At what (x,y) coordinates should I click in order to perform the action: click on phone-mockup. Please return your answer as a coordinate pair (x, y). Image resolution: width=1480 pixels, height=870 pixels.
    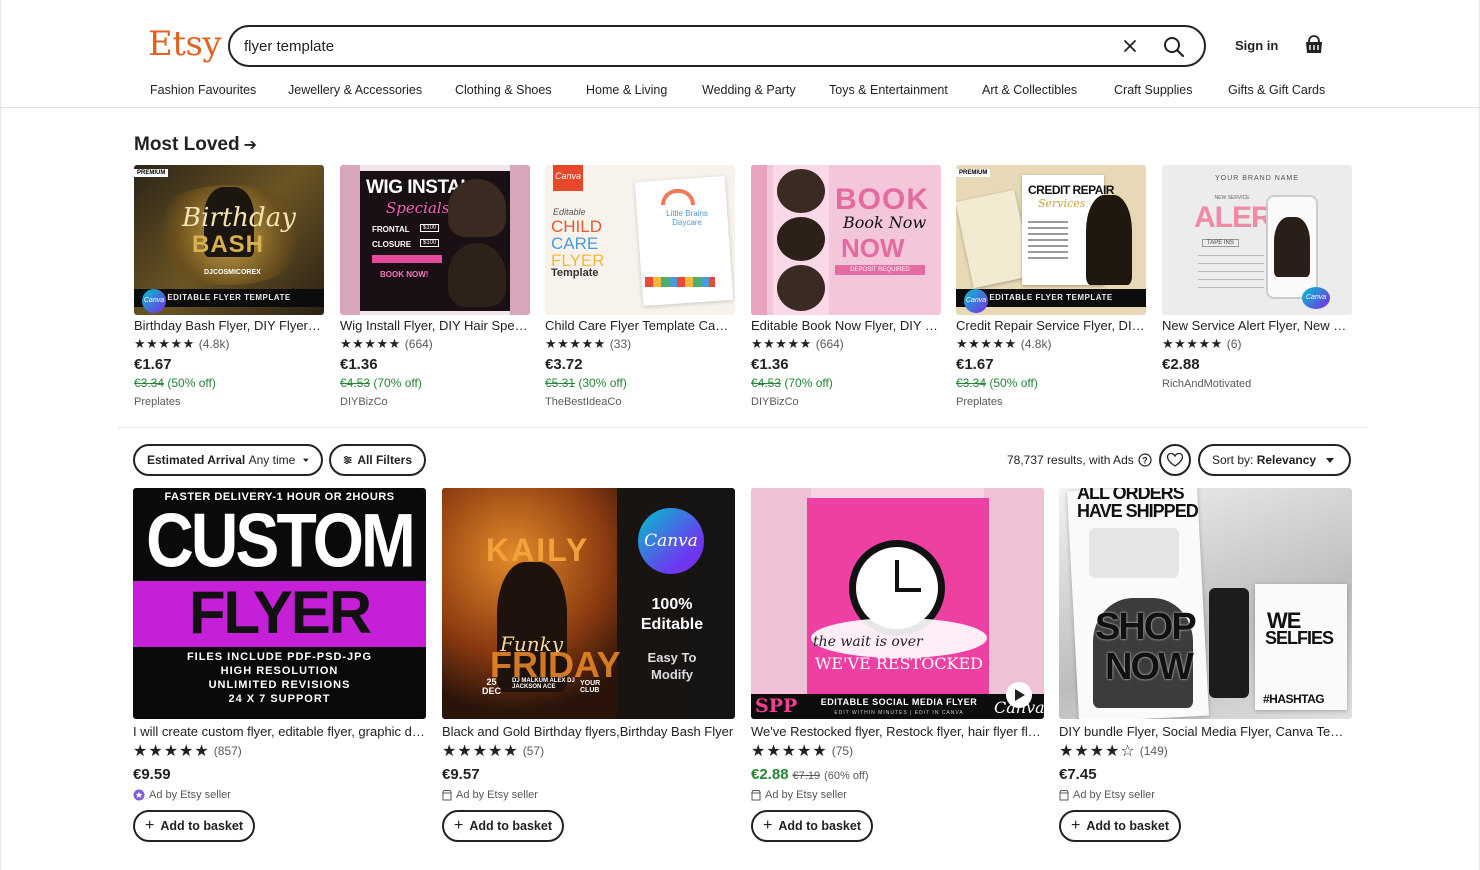
    Looking at the image, I should click on (1229, 643).